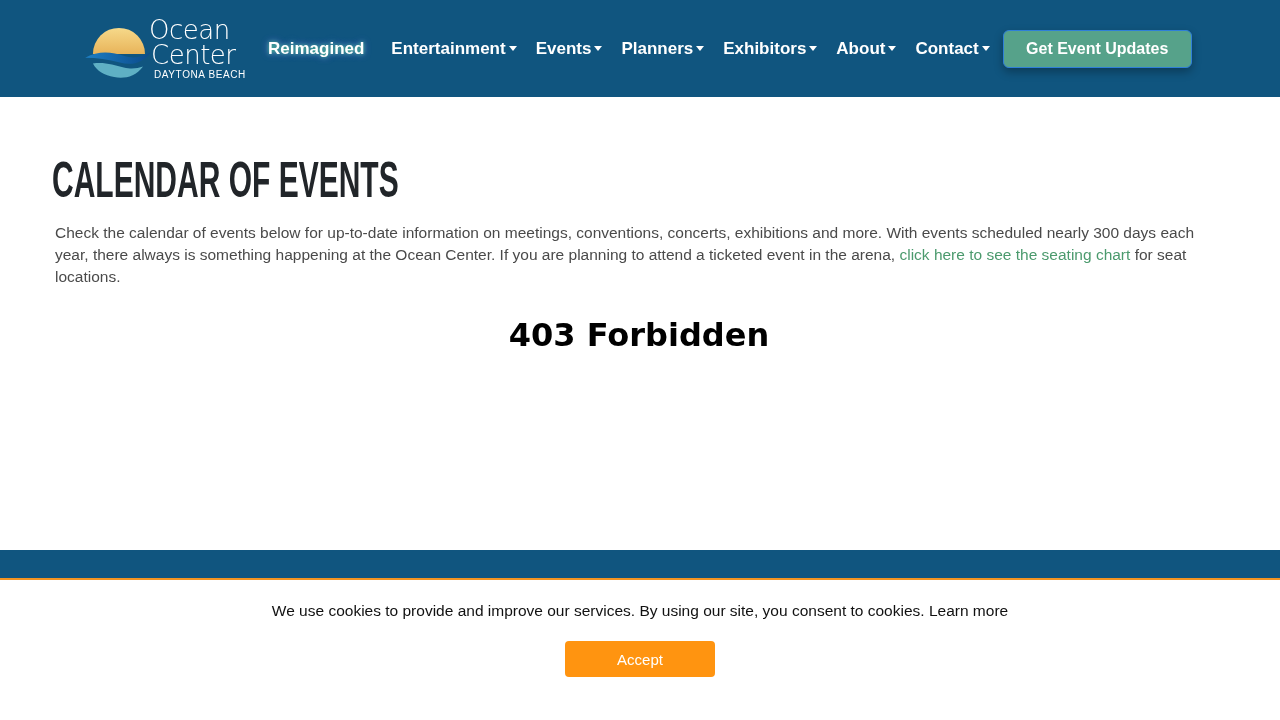  Describe the element at coordinates (968, 610) in the screenshot. I see `learn-more-link: Learn more` at that location.